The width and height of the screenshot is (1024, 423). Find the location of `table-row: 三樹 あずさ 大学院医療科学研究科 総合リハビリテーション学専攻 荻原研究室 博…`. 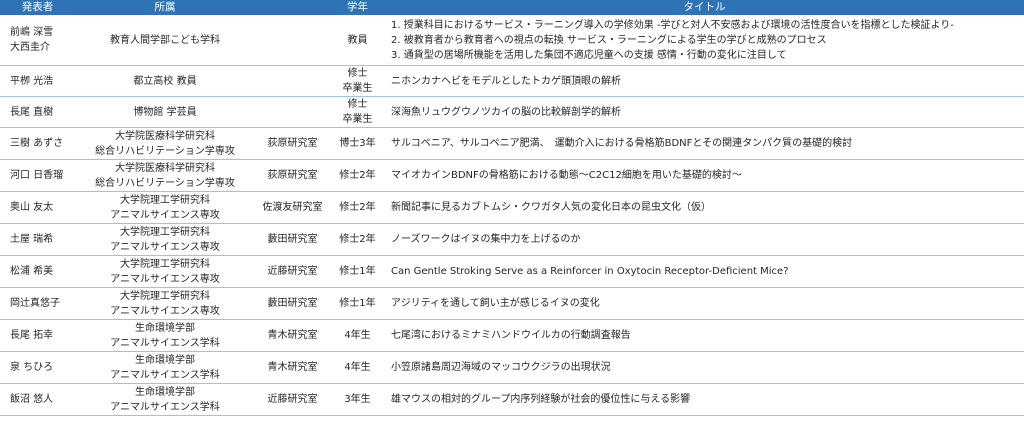

table-row: 三樹 あずさ 大学院医療科学研究科 総合リハビリテーション学専攻 荻原研究室 博… is located at coordinates (512, 143).